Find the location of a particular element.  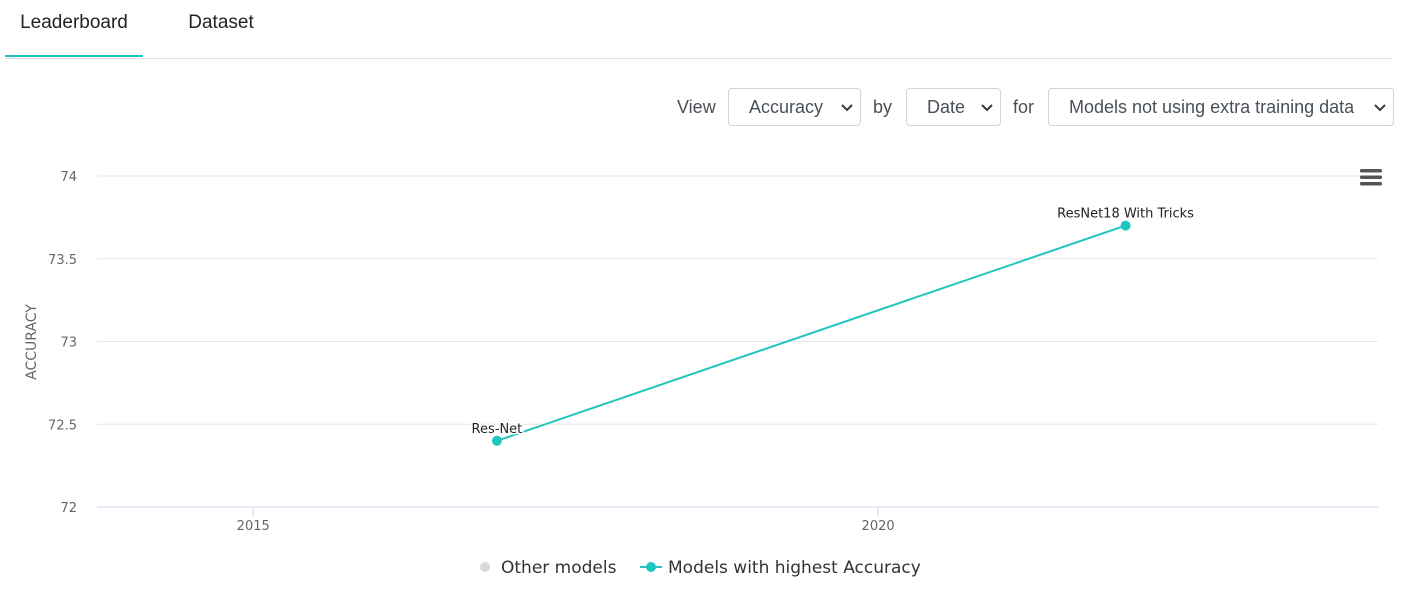

y-axis-title: ACCURACY is located at coordinates (32, 342).